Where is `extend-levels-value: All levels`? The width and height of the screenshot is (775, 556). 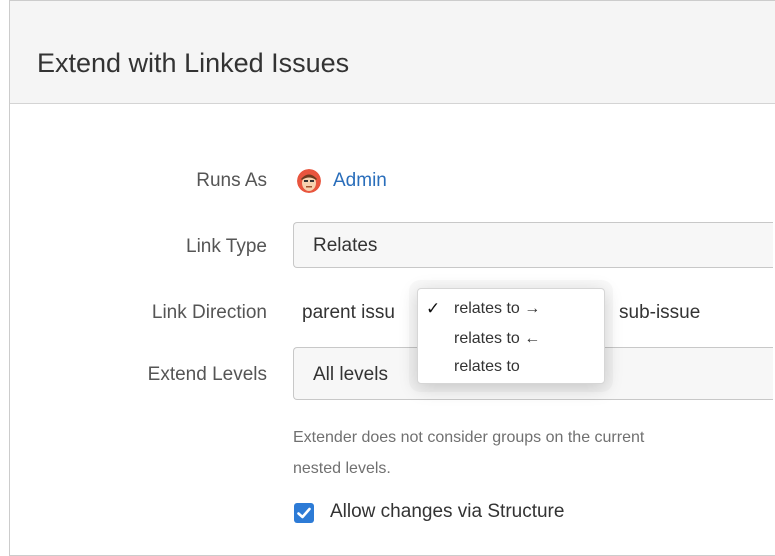
extend-levels-value: All levels is located at coordinates (350, 374).